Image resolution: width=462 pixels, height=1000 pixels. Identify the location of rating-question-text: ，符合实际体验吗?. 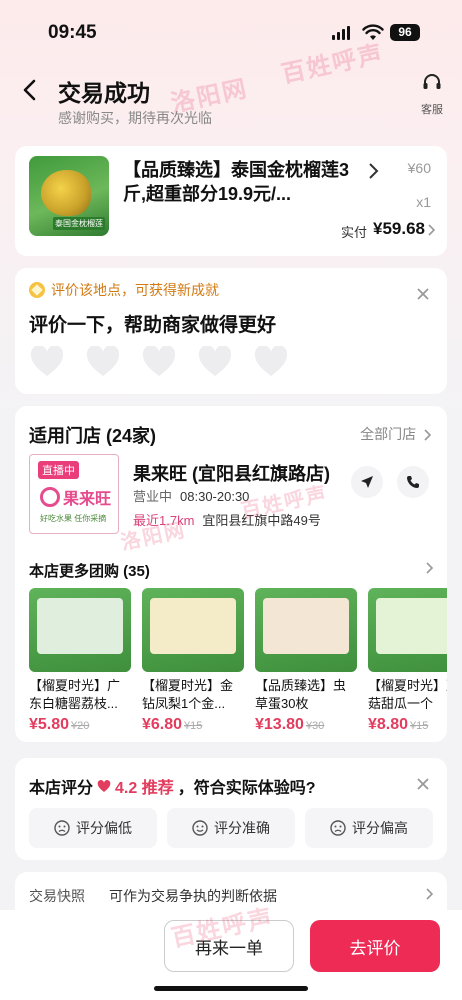
(246, 788).